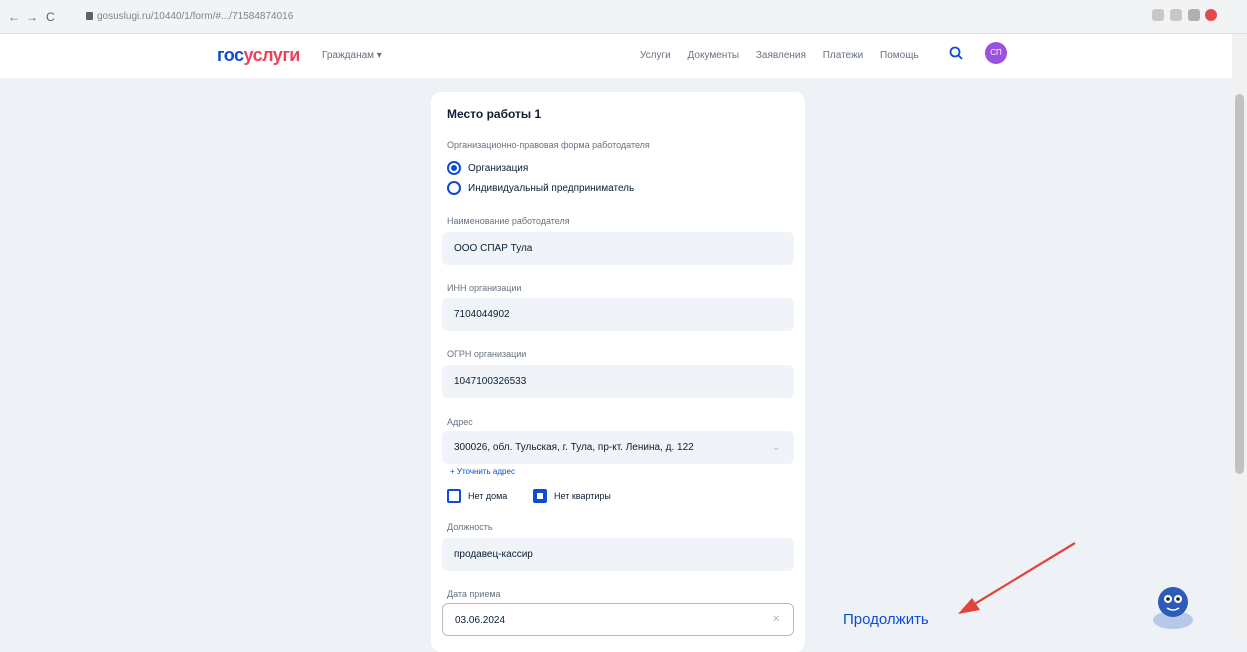 The image size is (1247, 652). I want to click on nav-applications: Заявления, so click(781, 55).